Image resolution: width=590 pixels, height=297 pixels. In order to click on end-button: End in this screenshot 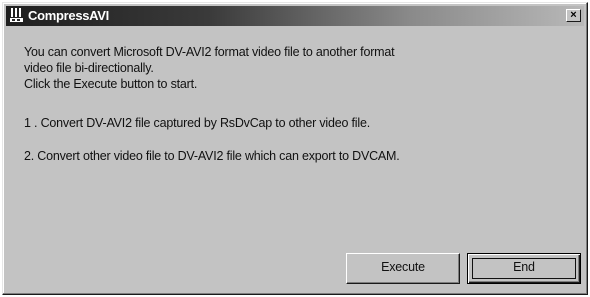, I will do `click(524, 268)`.